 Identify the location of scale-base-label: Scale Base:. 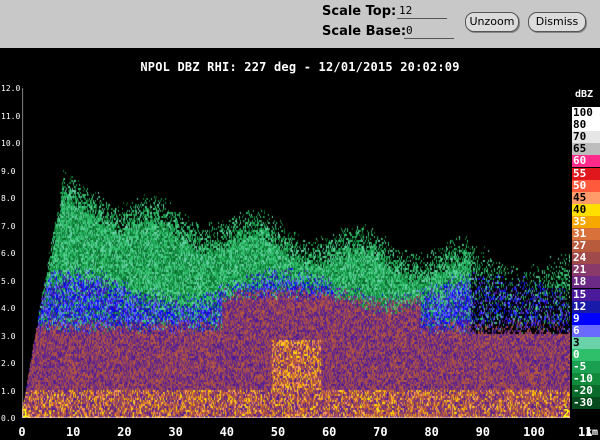
(364, 31).